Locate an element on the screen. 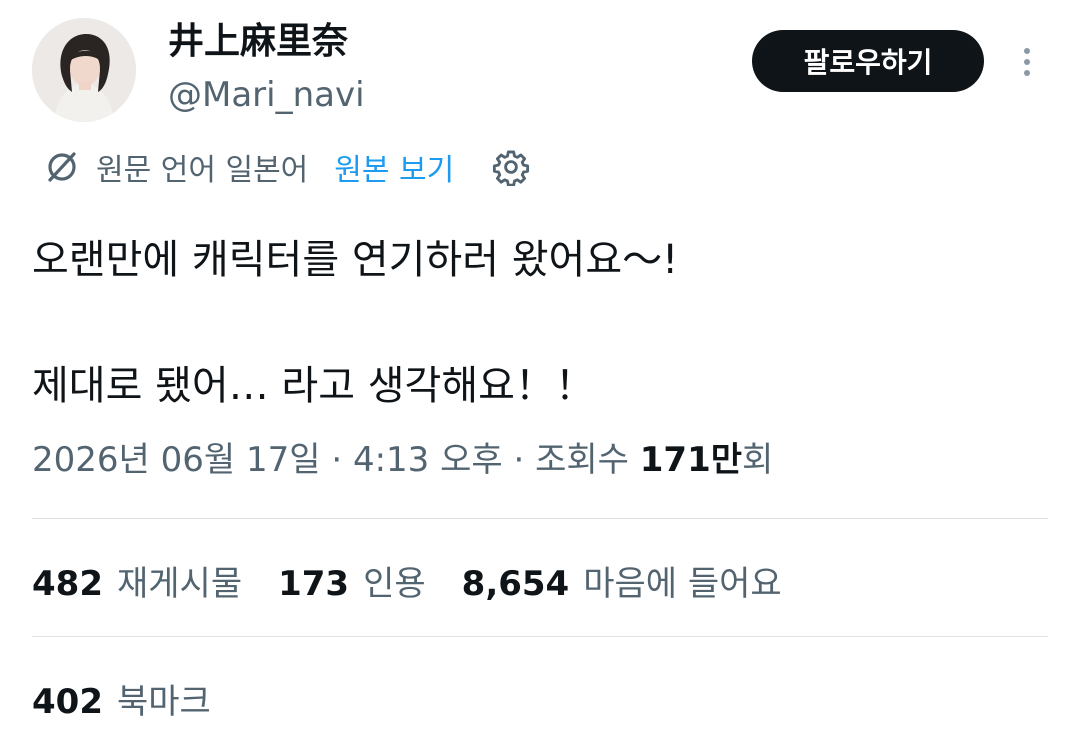 This screenshot has height=740, width=1080. quotes-label: 인용 is located at coordinates (394, 583).